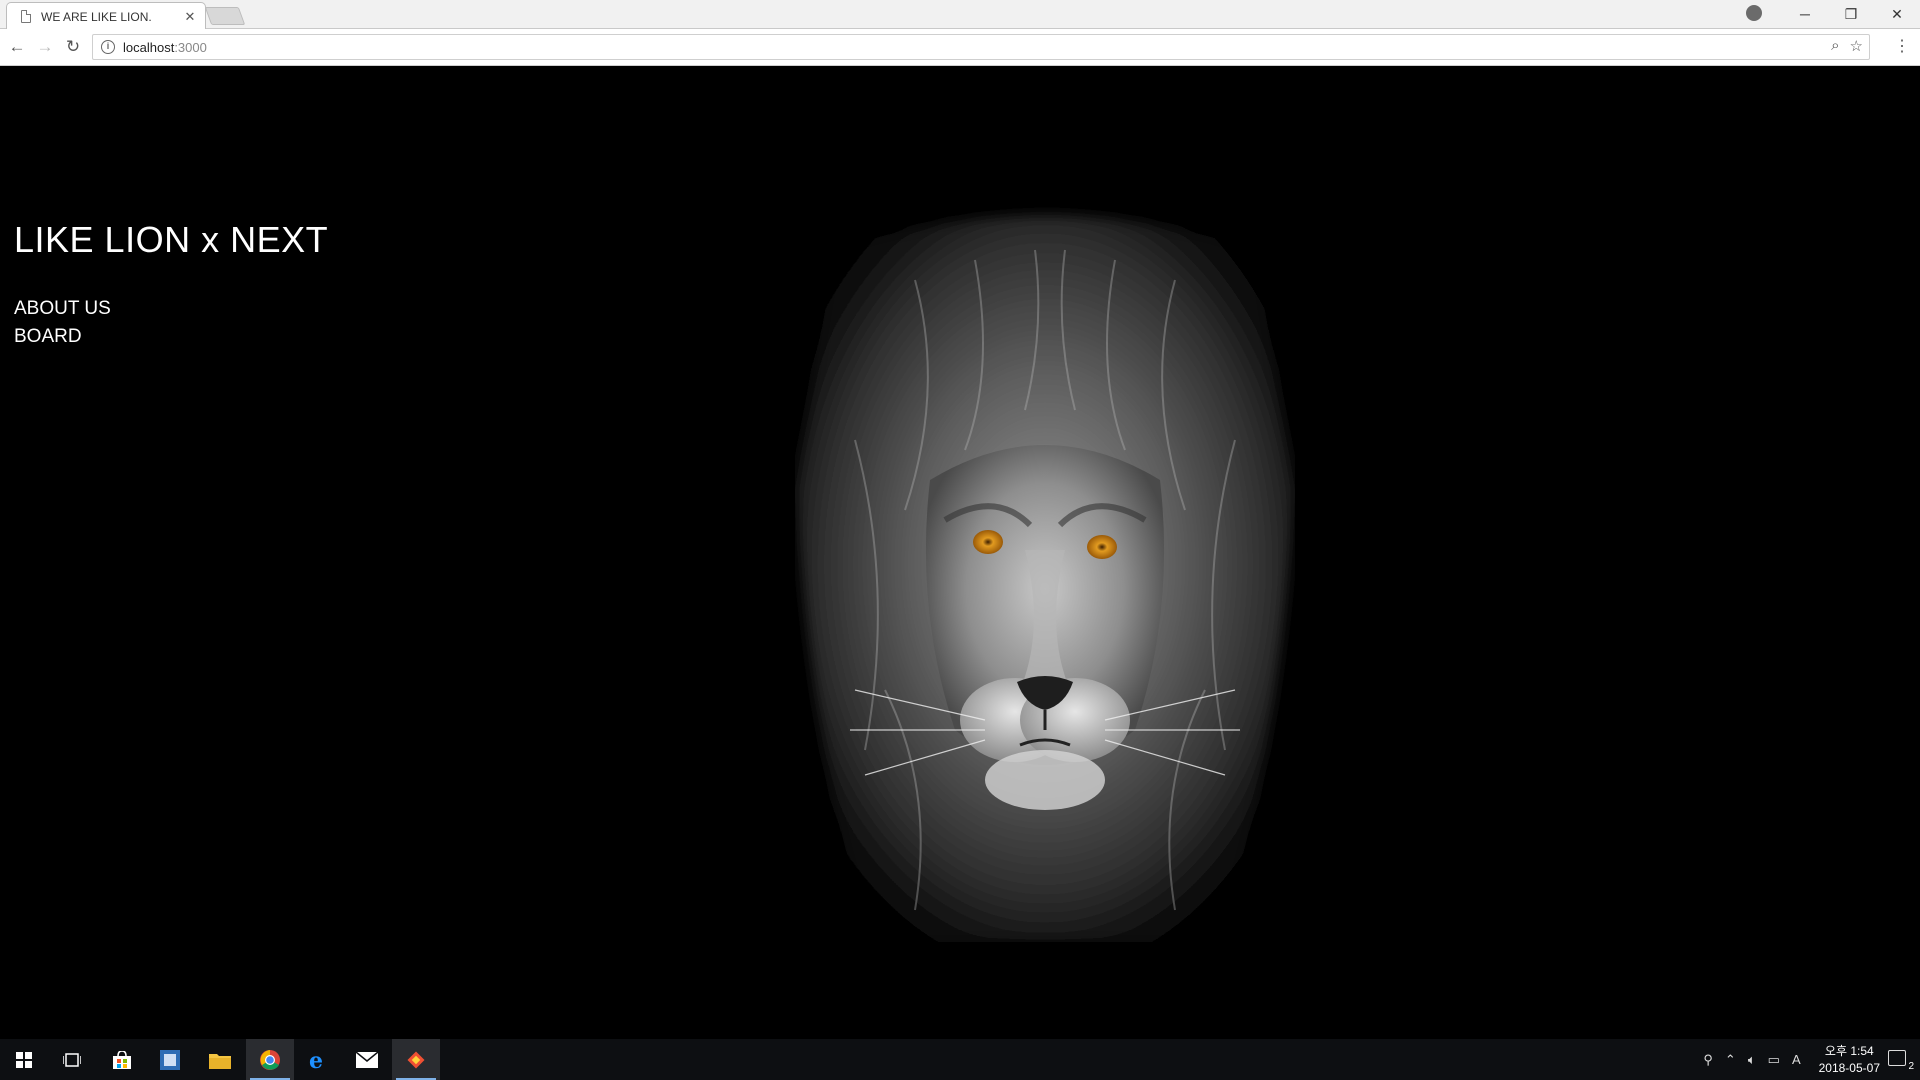 This screenshot has height=1080, width=1920. Describe the element at coordinates (225, 16) in the screenshot. I see `new-tab-button` at that location.